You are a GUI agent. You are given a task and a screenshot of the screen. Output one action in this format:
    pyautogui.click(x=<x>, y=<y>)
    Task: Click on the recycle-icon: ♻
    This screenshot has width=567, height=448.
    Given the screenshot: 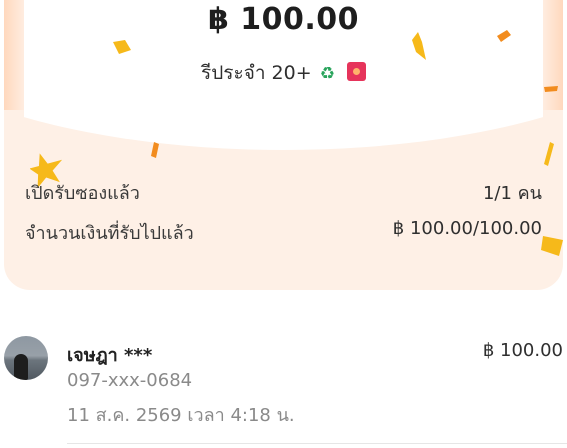 What is the action you would take?
    pyautogui.click(x=327, y=74)
    